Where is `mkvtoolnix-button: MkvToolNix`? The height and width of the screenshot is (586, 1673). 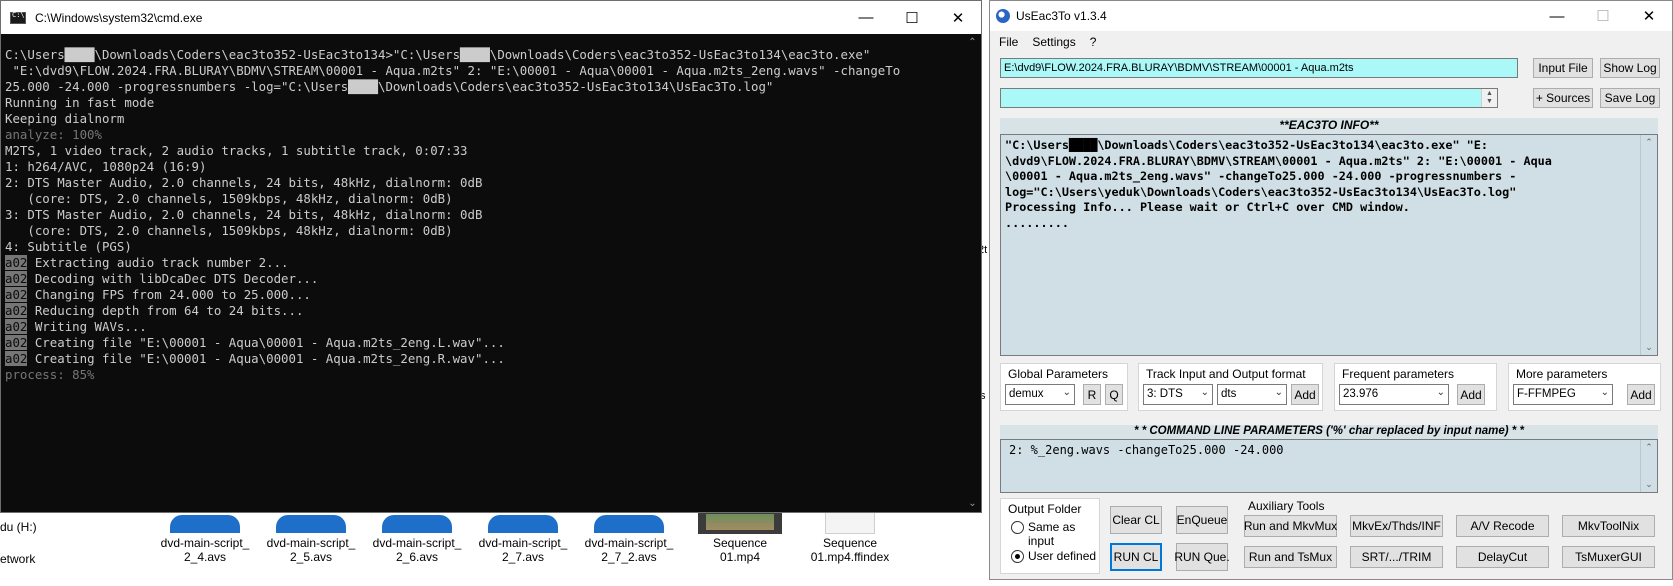
mkvtoolnix-button: MkvToolNix is located at coordinates (1608, 526).